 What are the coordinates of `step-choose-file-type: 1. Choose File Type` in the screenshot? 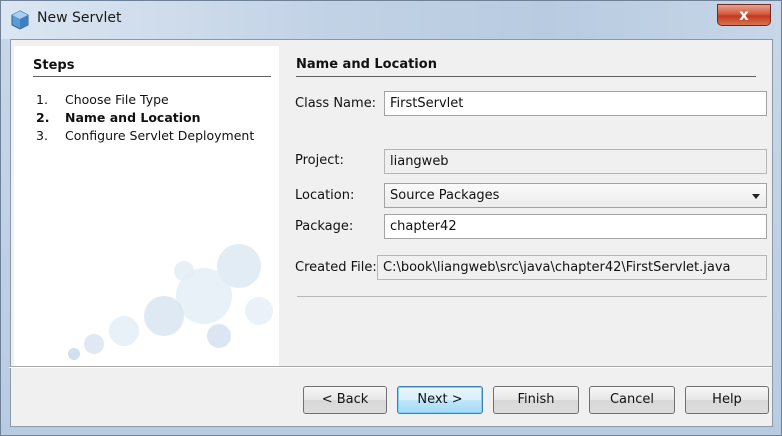 It's located at (102, 99).